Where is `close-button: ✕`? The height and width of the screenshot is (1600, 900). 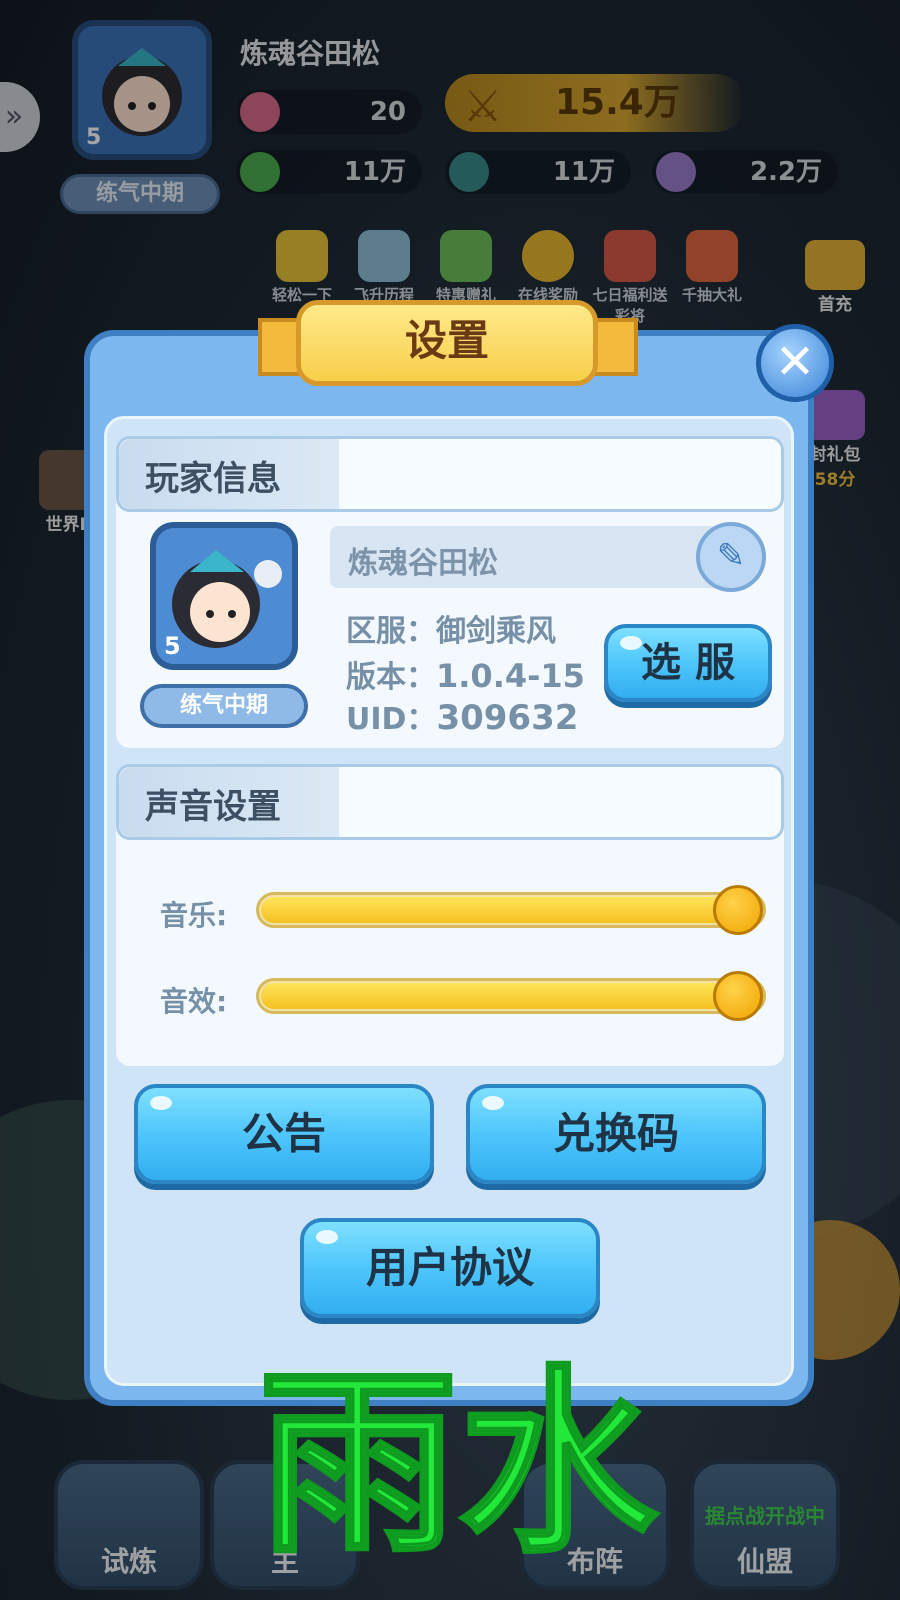
close-button: ✕ is located at coordinates (795, 363).